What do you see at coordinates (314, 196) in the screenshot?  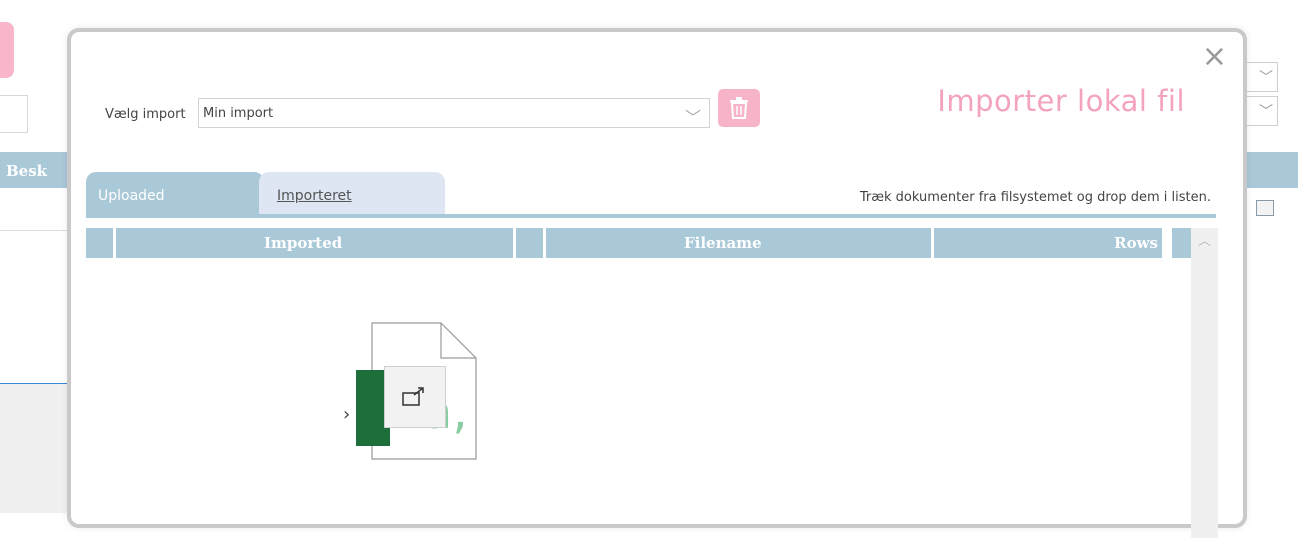 I see `tab-label: Importeret` at bounding box center [314, 196].